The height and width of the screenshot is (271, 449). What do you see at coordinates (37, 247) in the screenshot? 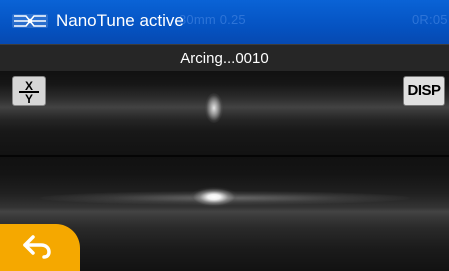
I see `back-arrow-icon` at bounding box center [37, 247].